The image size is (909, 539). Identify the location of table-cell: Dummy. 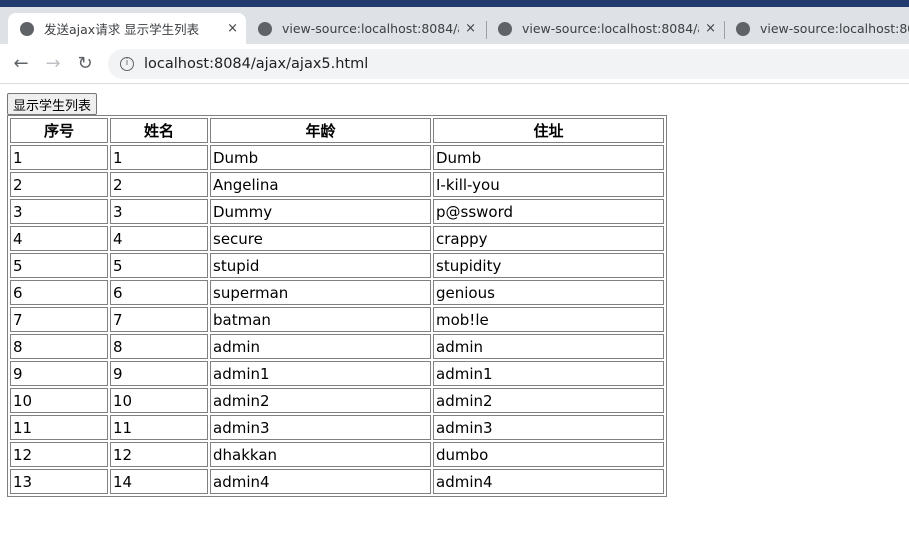
(320, 211).